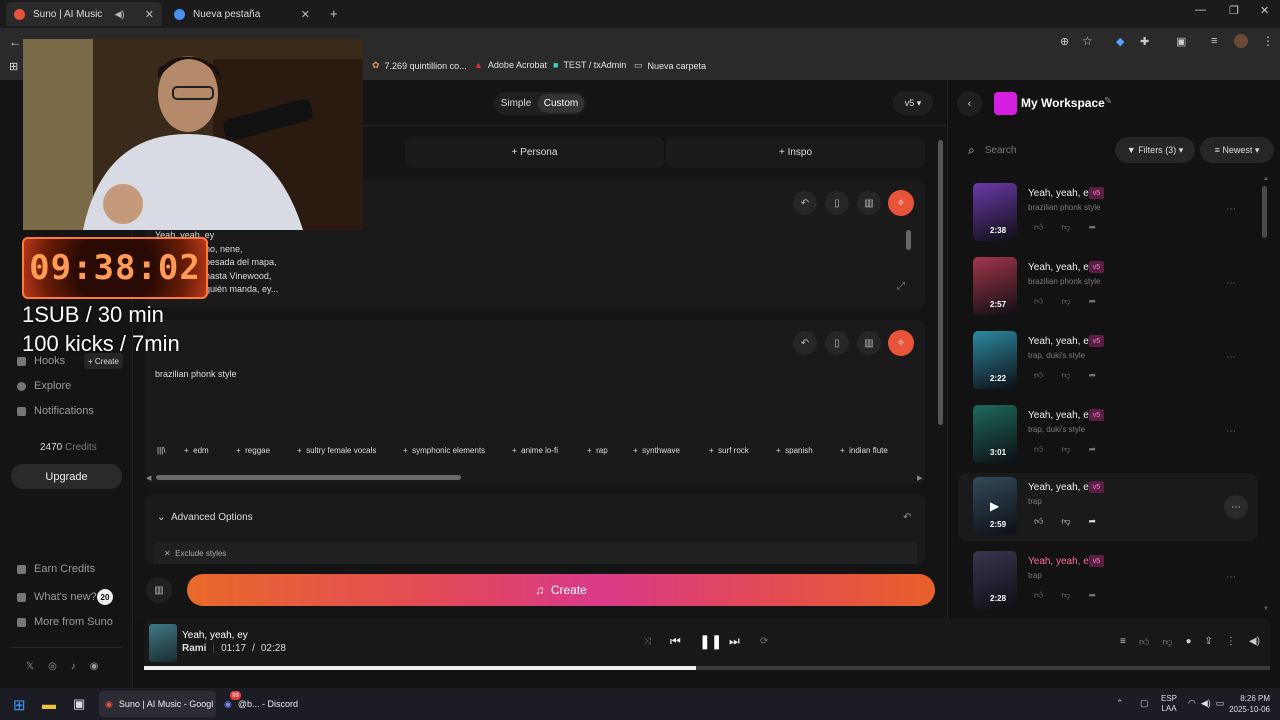  What do you see at coordinates (1254, 642) in the screenshot?
I see `volume-icon: ◀)` at bounding box center [1254, 642].